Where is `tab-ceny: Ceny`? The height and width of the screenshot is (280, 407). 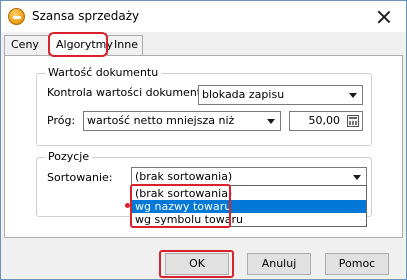
tab-ceny: Ceny is located at coordinates (26, 45).